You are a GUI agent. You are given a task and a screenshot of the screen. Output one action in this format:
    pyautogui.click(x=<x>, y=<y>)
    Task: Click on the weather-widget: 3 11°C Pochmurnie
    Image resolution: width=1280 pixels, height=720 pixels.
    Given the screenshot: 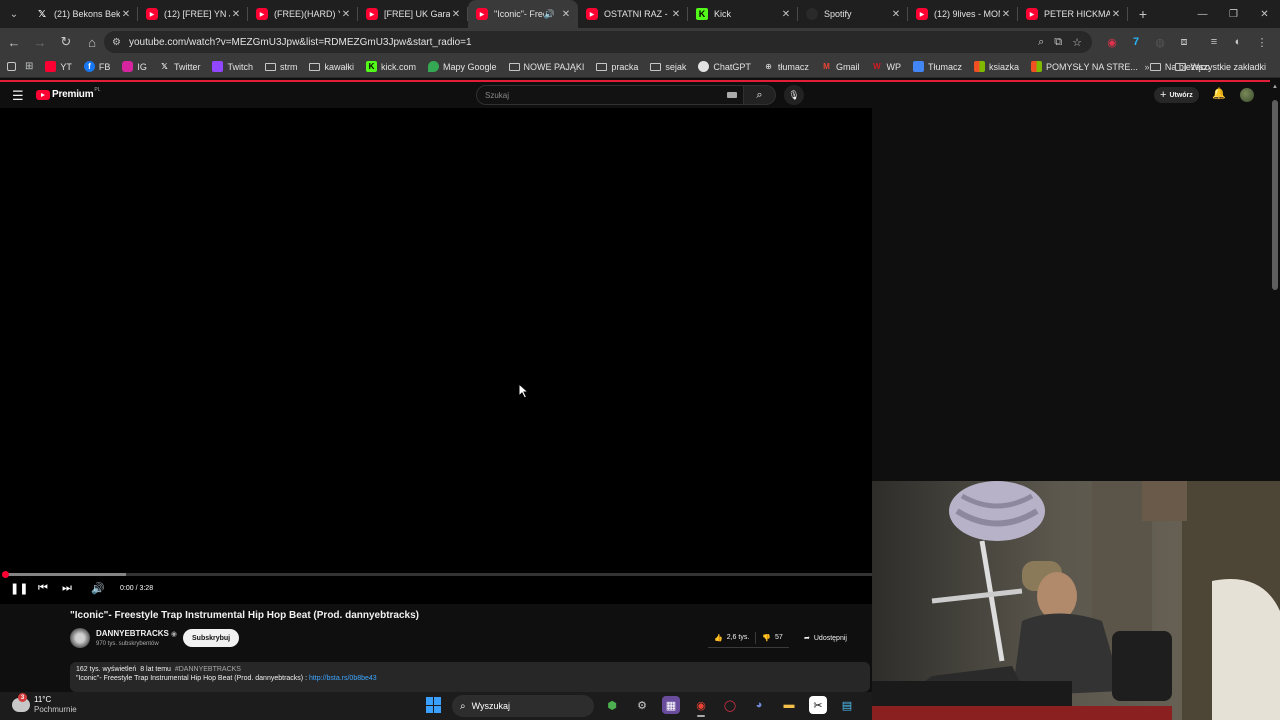 What is the action you would take?
    pyautogui.click(x=44, y=704)
    